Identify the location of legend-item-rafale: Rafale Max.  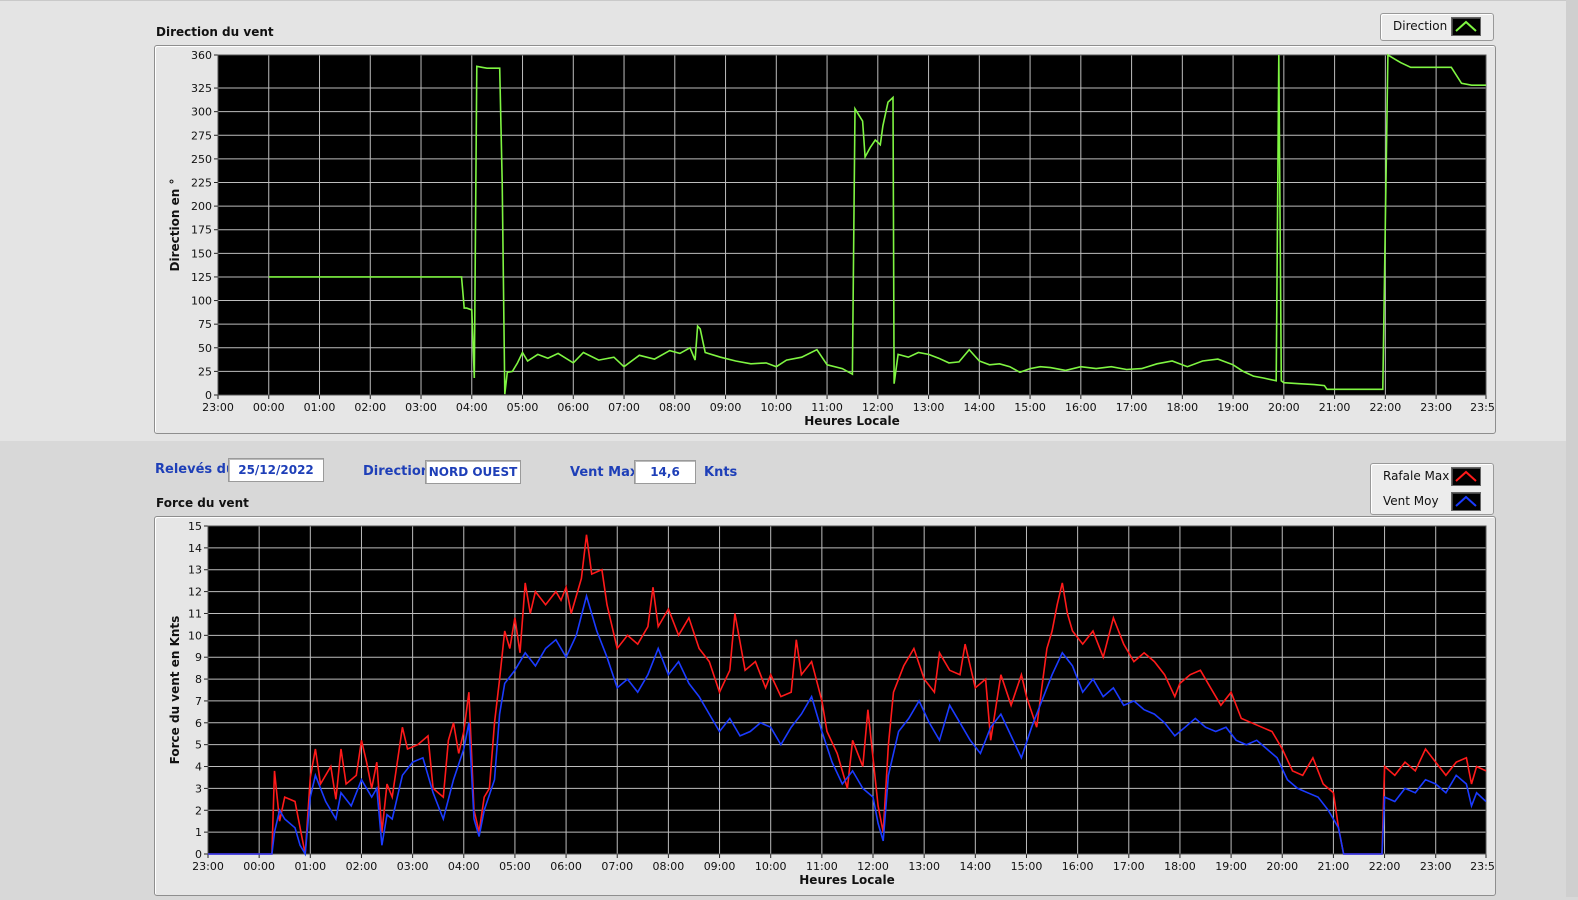
(1432, 476).